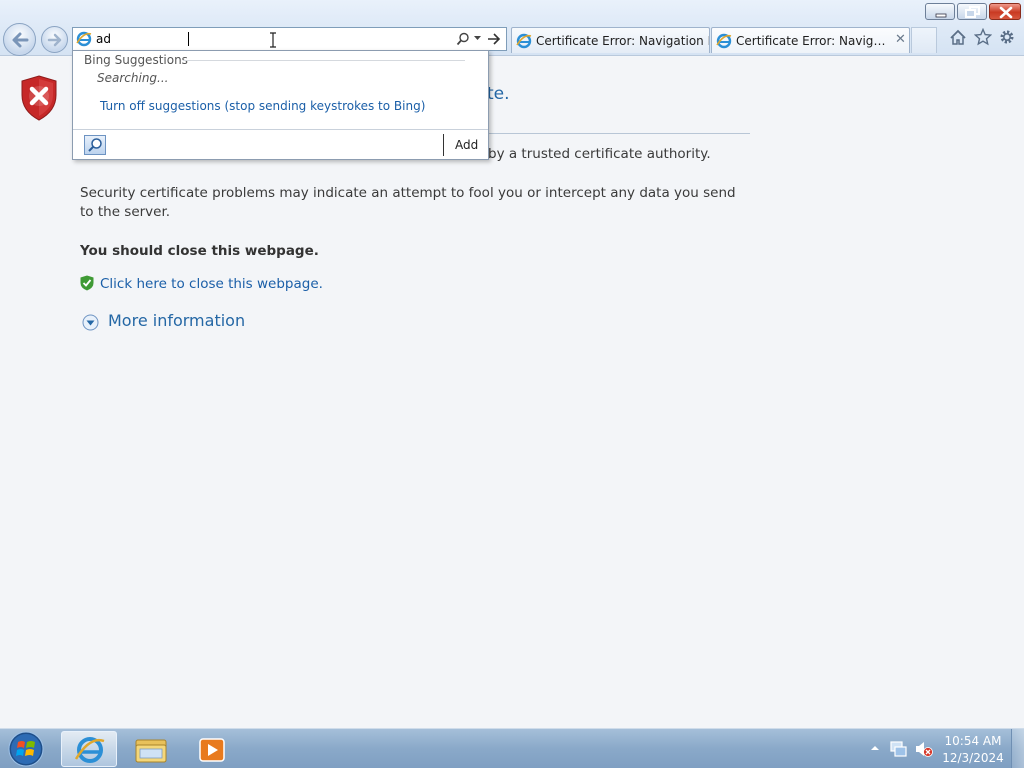 The image size is (1024, 768). I want to click on chevron-down-icon, so click(478, 39).